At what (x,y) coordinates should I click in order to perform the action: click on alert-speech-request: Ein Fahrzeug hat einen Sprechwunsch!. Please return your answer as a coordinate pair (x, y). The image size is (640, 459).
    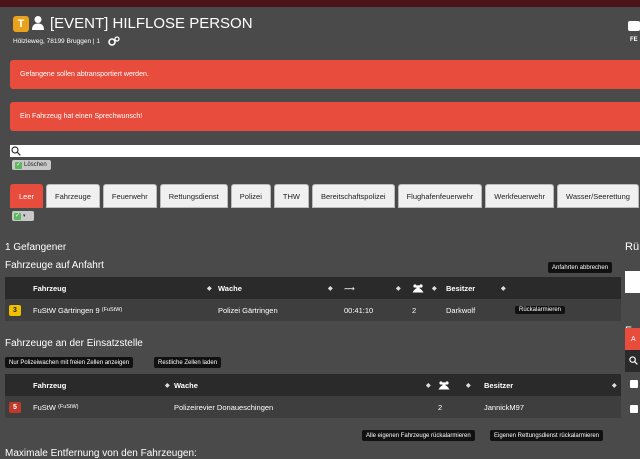
    Looking at the image, I should click on (325, 116).